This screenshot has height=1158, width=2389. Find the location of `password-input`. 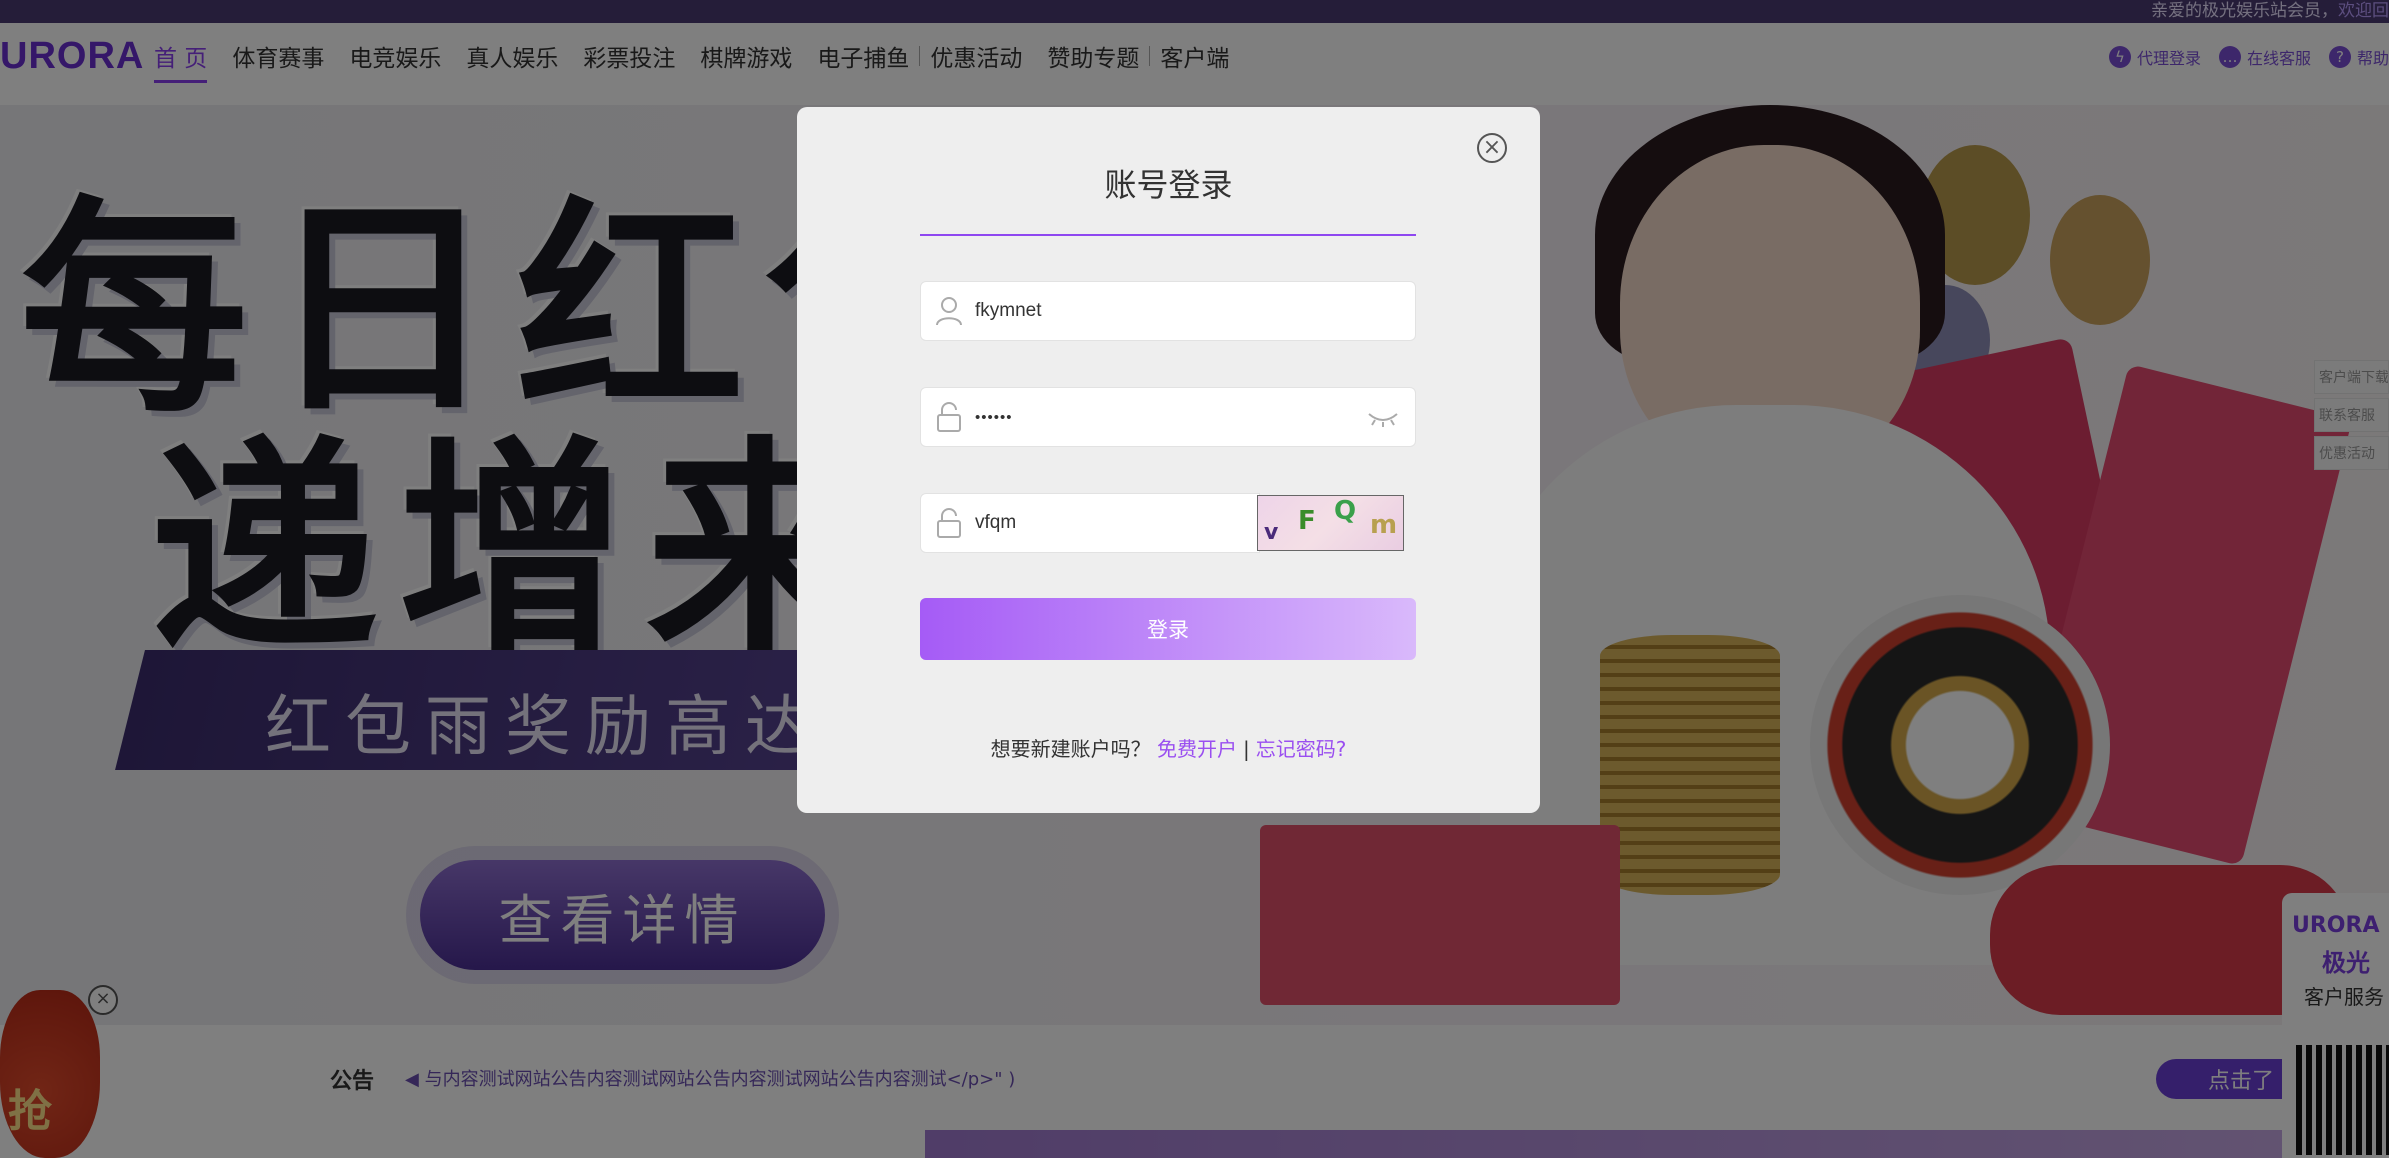

password-input is located at coordinates (1165, 417).